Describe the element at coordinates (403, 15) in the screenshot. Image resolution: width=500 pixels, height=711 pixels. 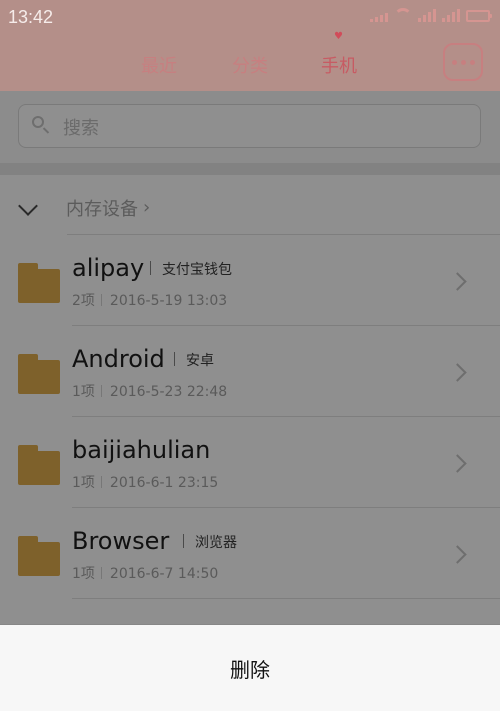
I see `wifi-icon` at that location.